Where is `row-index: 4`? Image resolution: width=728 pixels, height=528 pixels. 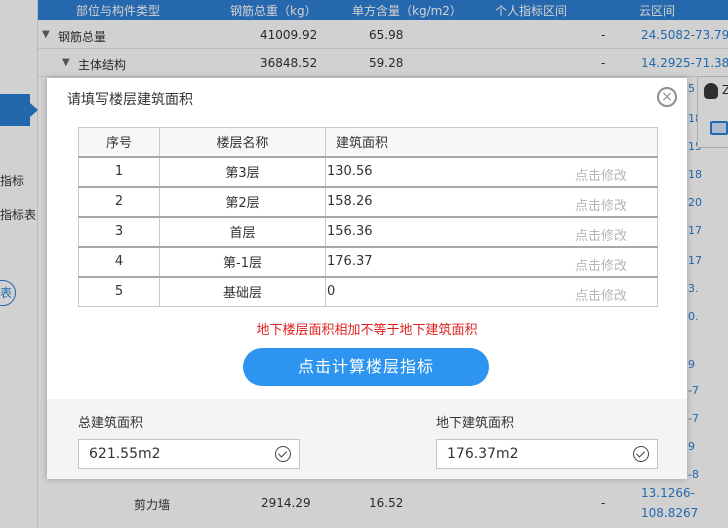
row-index: 4 is located at coordinates (119, 261).